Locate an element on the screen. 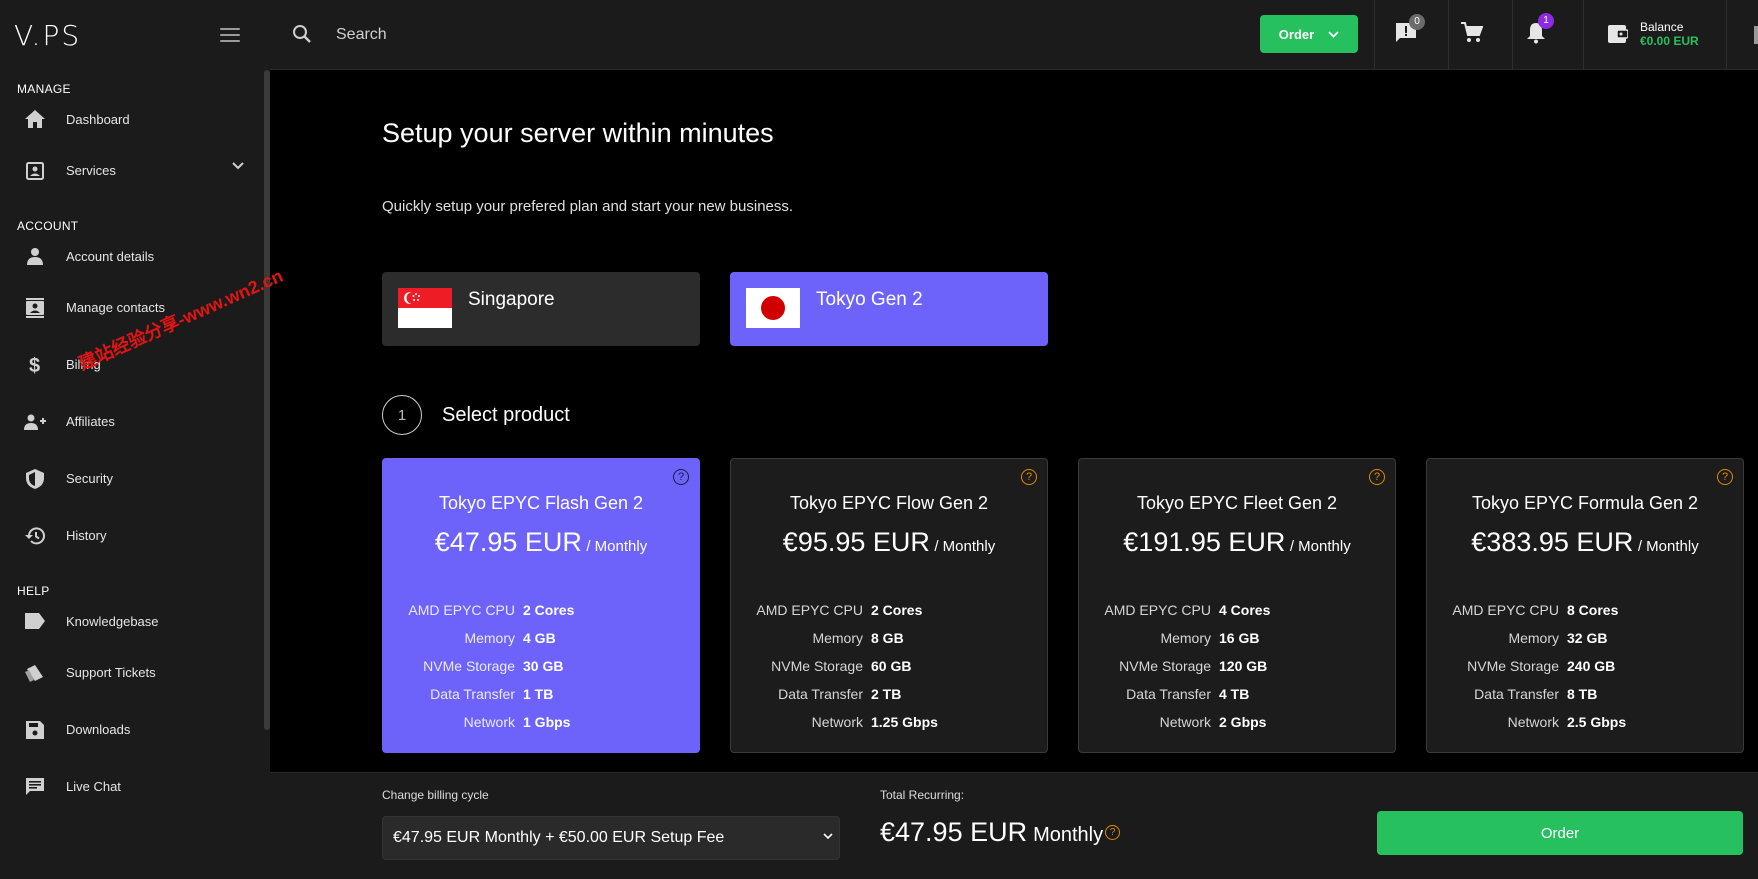 This screenshot has height=879, width=1758. section-help: HELP is located at coordinates (33, 591).